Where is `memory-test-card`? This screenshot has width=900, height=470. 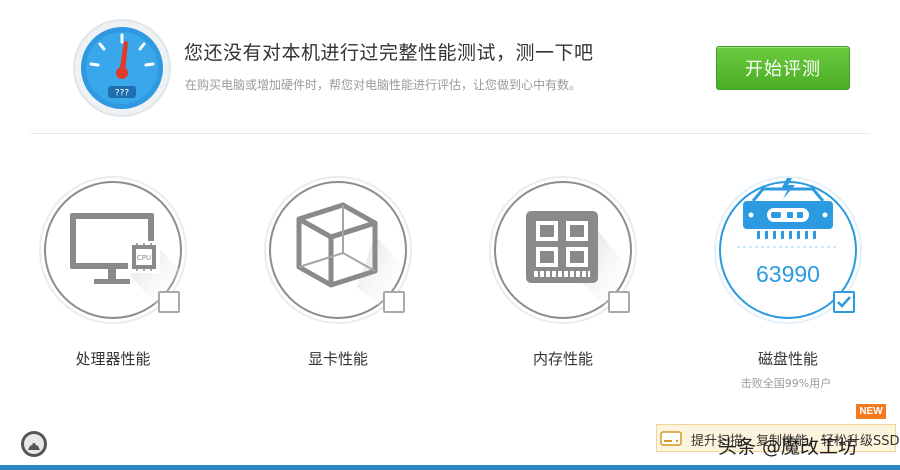
memory-test-card is located at coordinates (563, 250).